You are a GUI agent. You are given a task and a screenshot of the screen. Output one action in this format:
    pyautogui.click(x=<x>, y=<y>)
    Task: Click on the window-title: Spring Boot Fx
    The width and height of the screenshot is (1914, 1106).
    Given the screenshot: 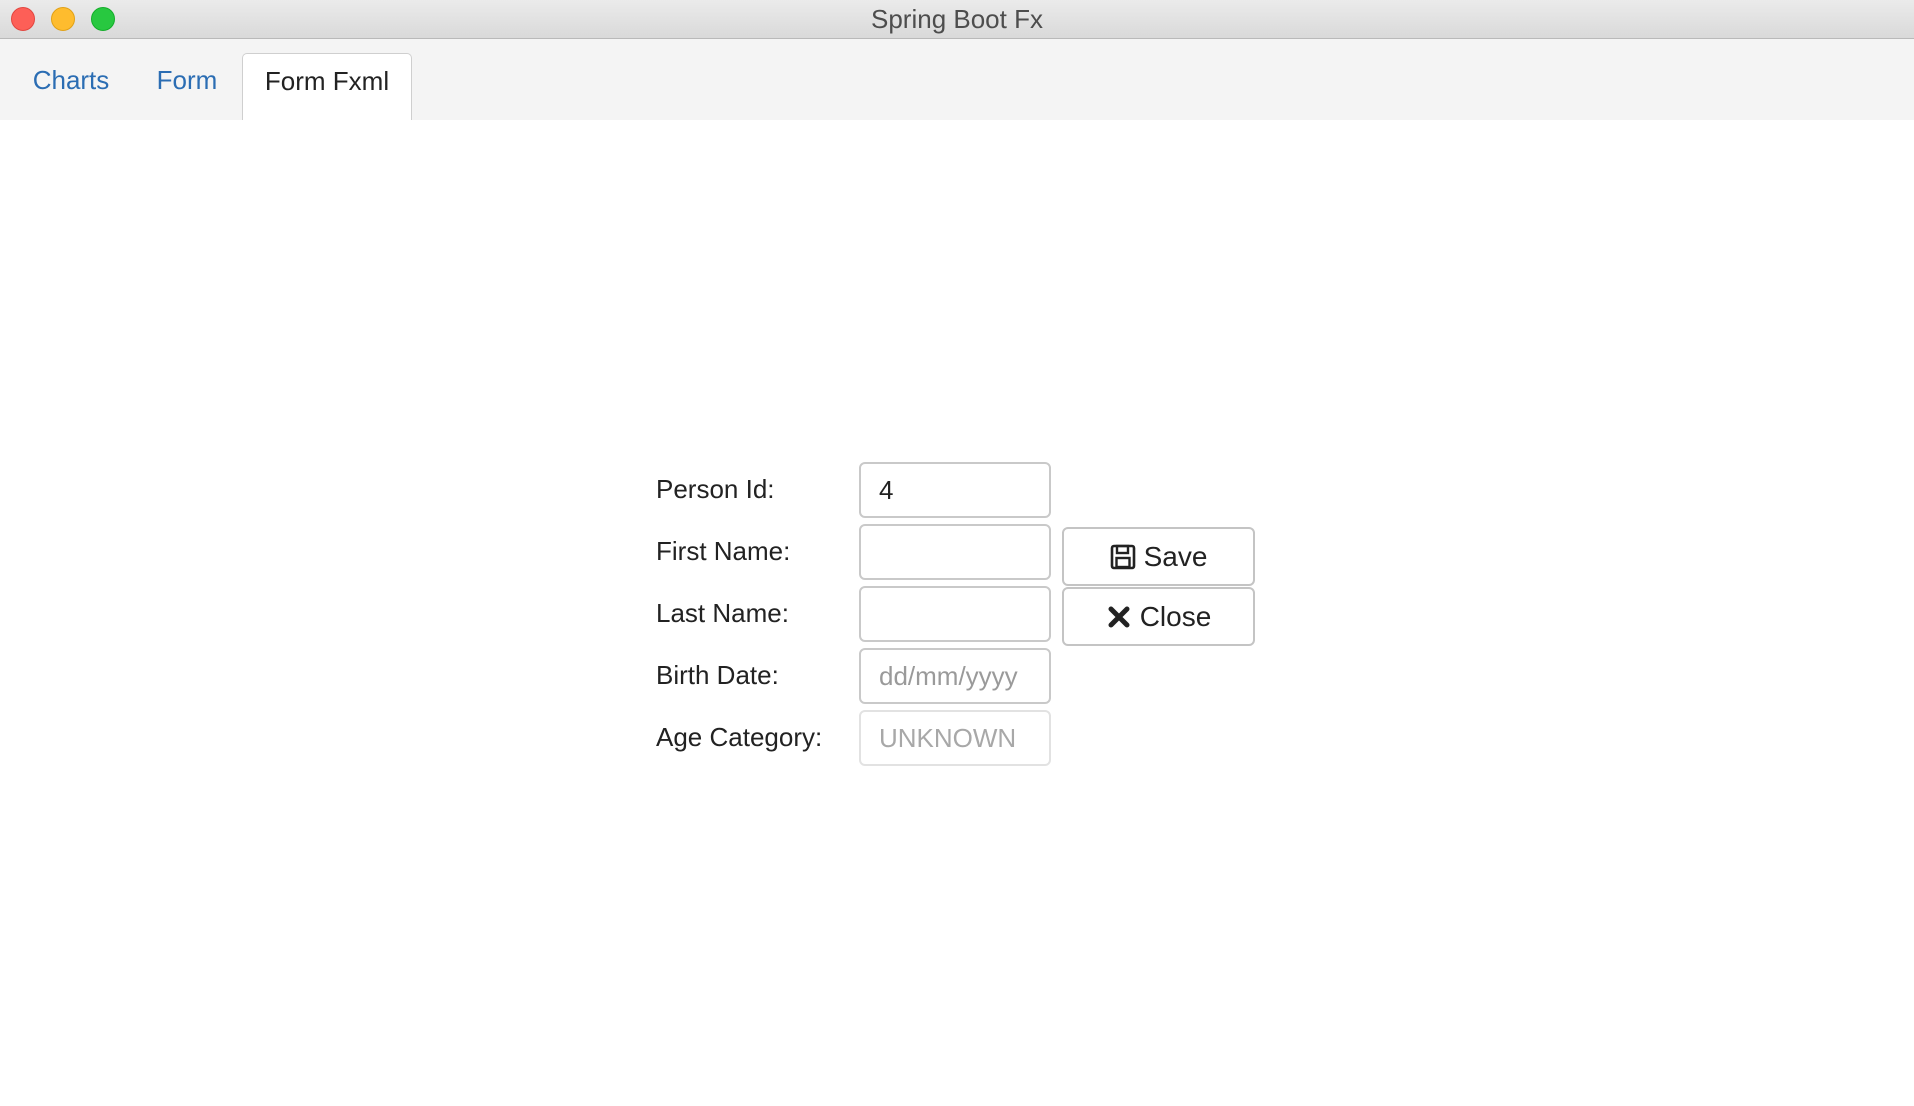 What is the action you would take?
    pyautogui.click(x=957, y=19)
    